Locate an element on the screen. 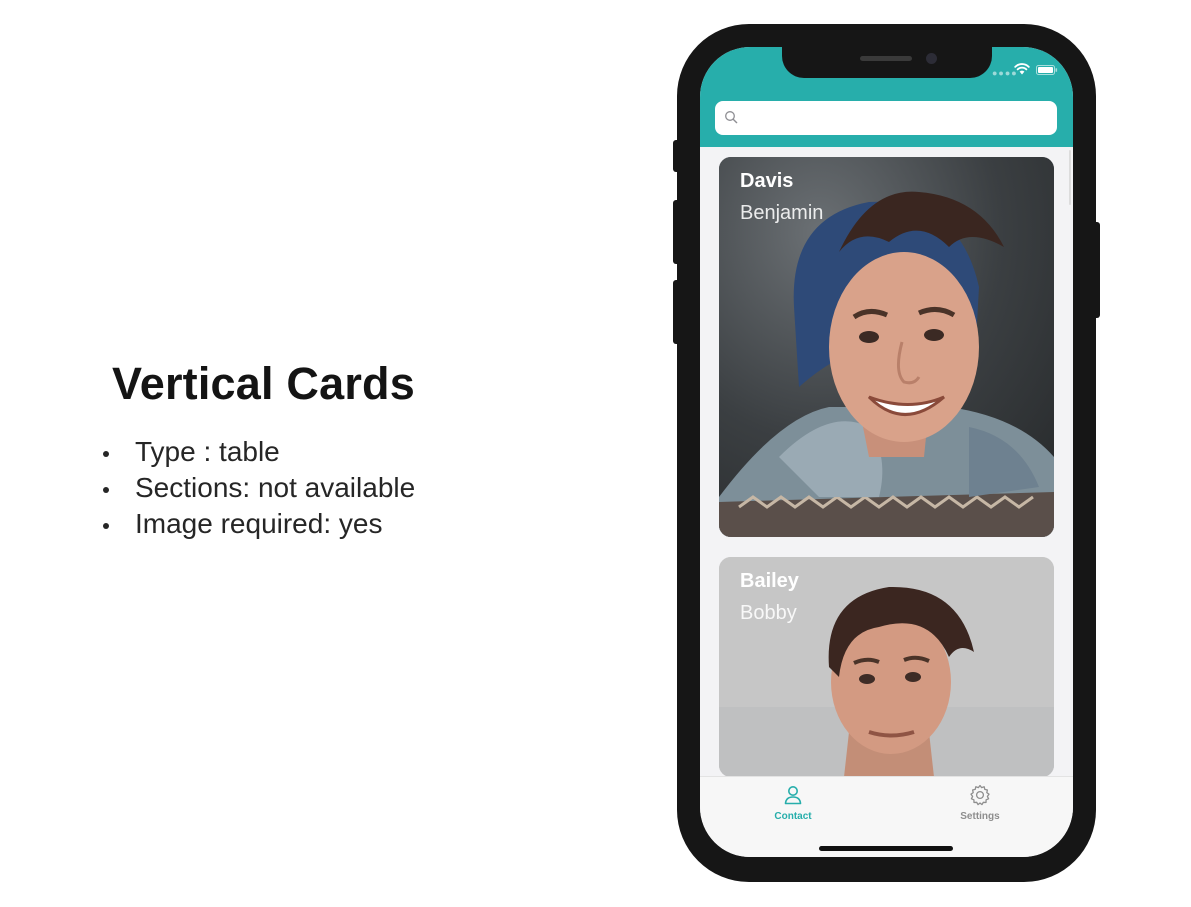 This screenshot has width=1191, height=907. wifi-icon is located at coordinates (1022, 69).